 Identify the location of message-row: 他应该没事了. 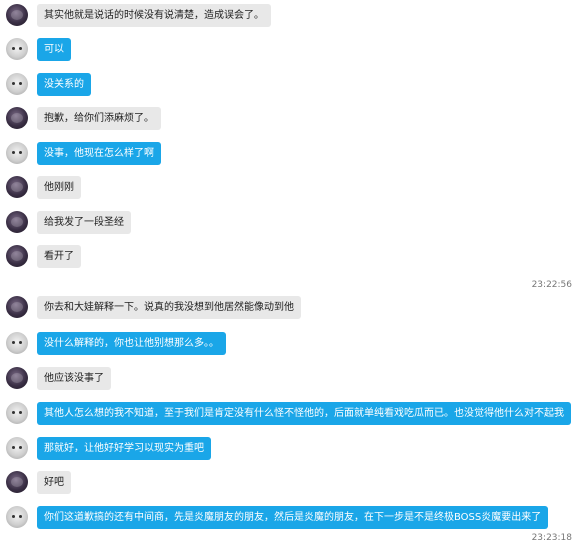
(290, 380).